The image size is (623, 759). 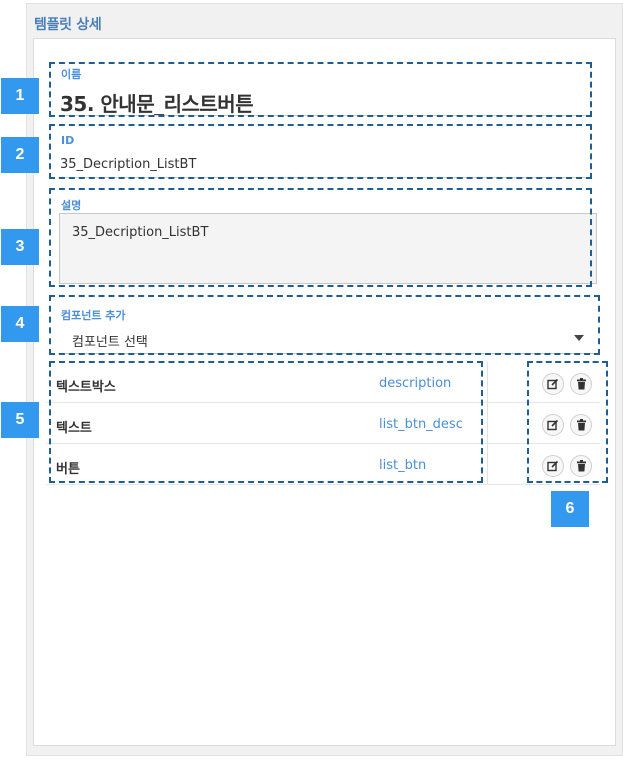 What do you see at coordinates (20, 247) in the screenshot?
I see `annotation-badge: 3` at bounding box center [20, 247].